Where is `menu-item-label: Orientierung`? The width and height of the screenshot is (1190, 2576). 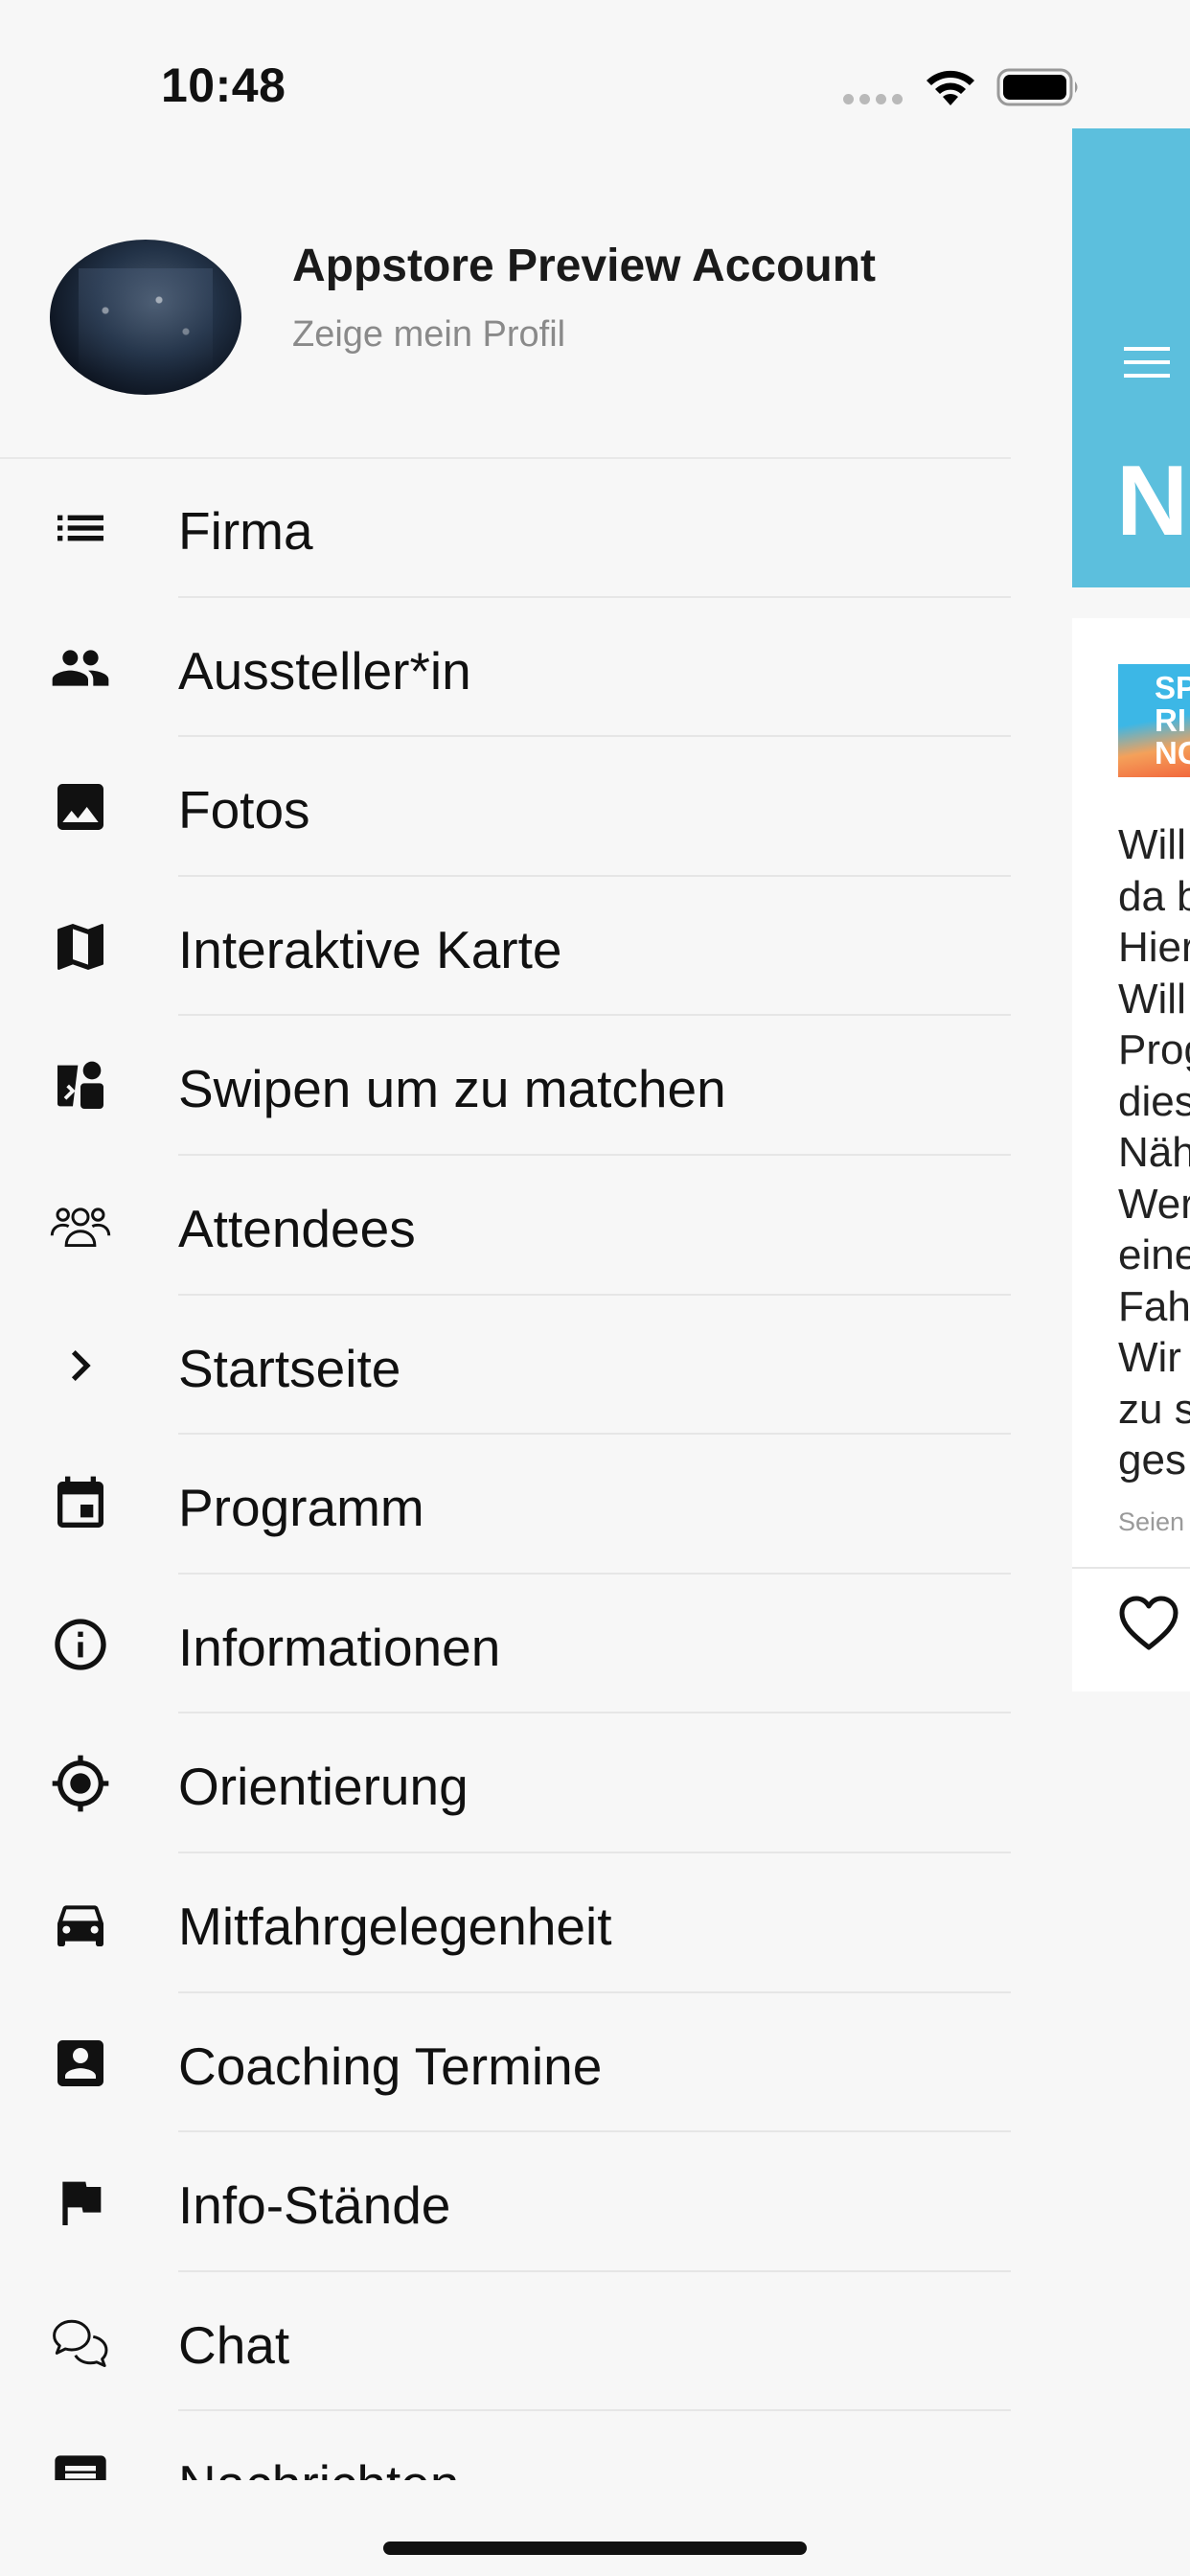 menu-item-label: Orientierung is located at coordinates (324, 1787).